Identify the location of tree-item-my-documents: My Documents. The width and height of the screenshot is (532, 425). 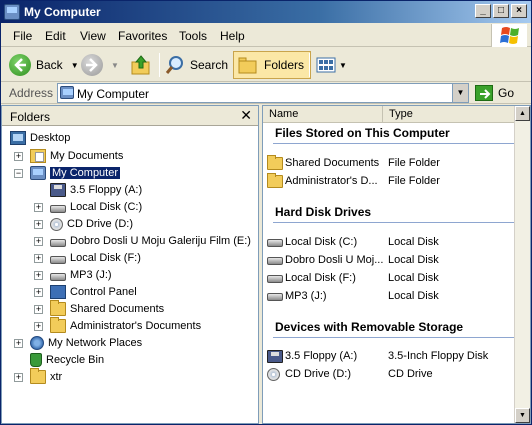
(76, 156).